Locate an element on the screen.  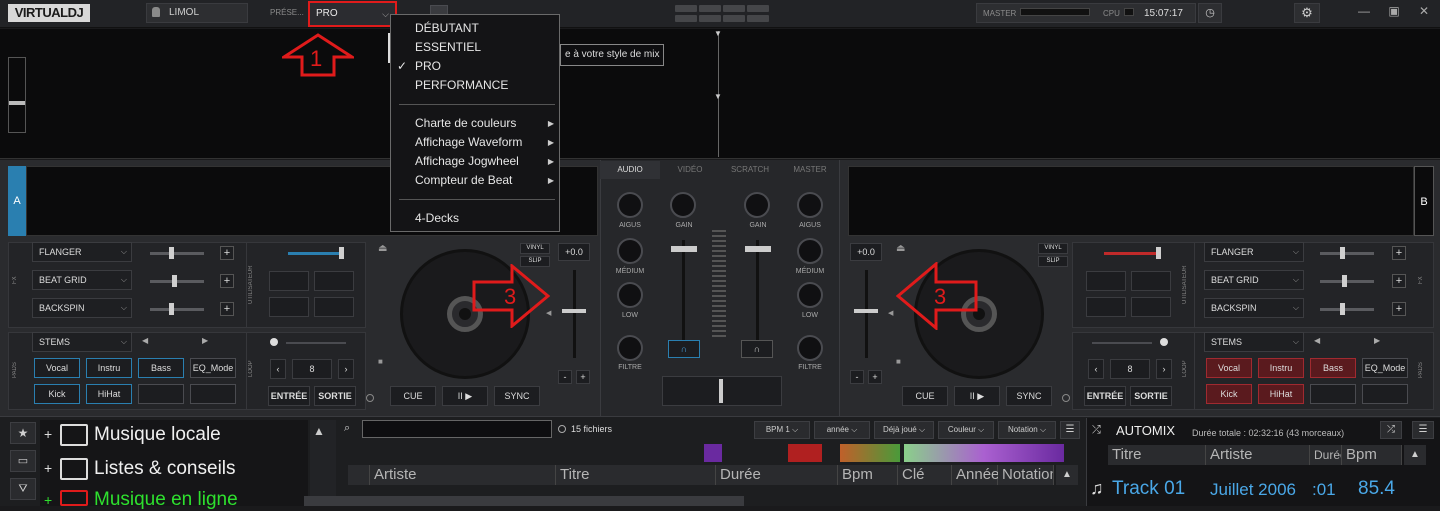
automix-track-title: Track 01 is located at coordinates (1148, 489).